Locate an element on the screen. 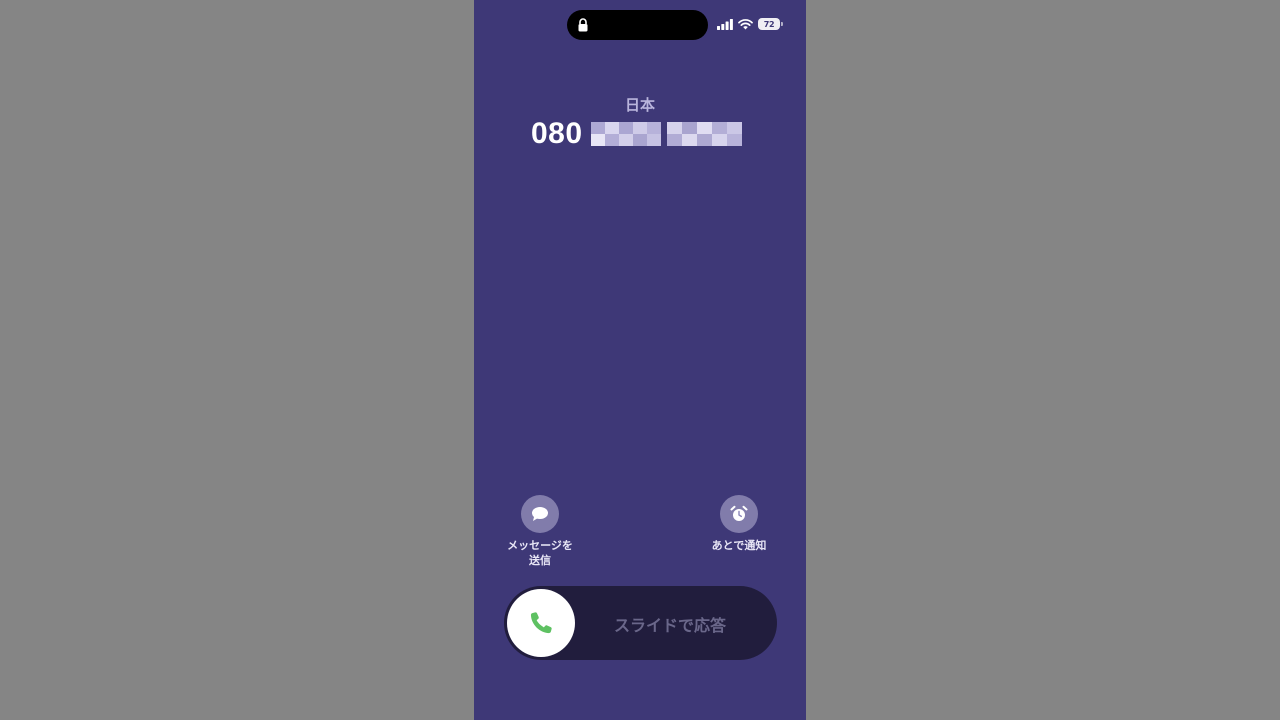 The image size is (1280, 720). caller-number-prefix: 080 is located at coordinates (557, 133).